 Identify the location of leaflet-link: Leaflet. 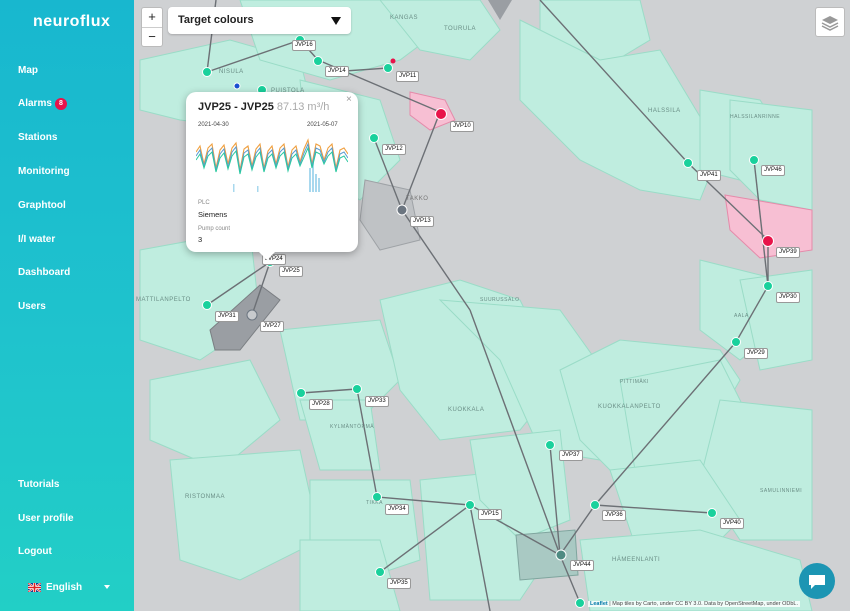
(599, 604).